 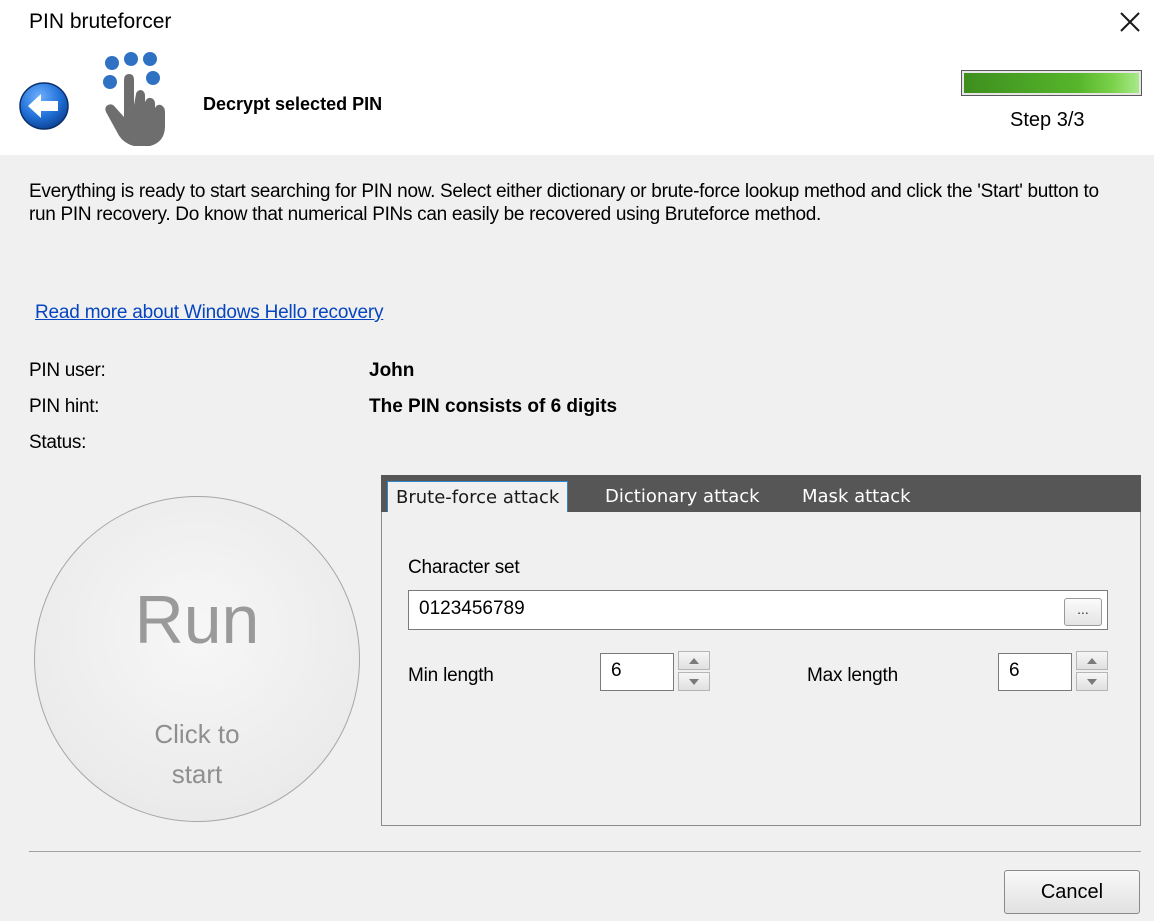 I want to click on run-button-subtitle: Click to start, so click(x=197, y=754).